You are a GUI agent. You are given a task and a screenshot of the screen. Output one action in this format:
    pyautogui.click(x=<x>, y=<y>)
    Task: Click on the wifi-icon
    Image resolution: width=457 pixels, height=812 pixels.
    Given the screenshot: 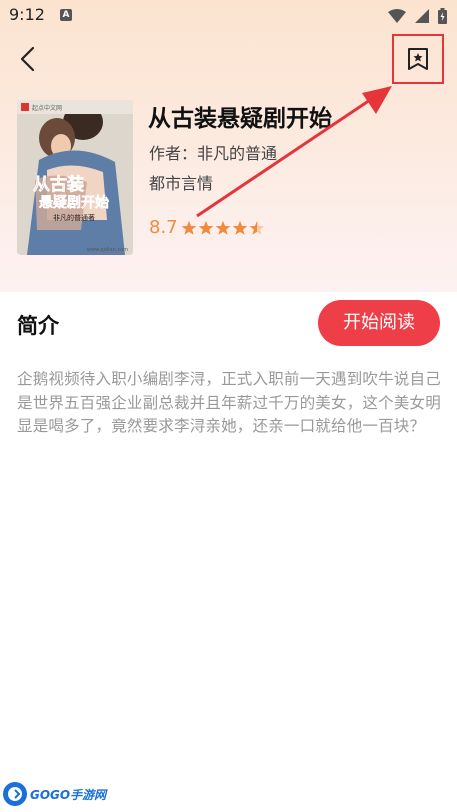 What is the action you would take?
    pyautogui.click(x=396, y=15)
    